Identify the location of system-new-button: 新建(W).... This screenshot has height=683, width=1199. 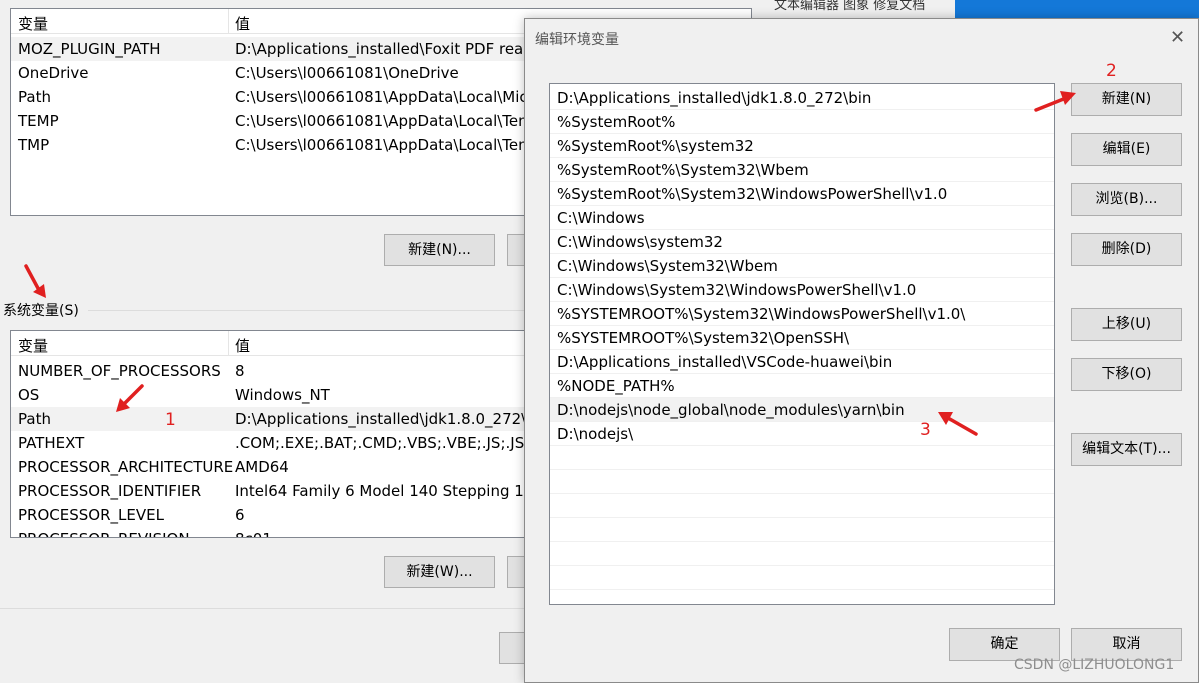
(439, 572).